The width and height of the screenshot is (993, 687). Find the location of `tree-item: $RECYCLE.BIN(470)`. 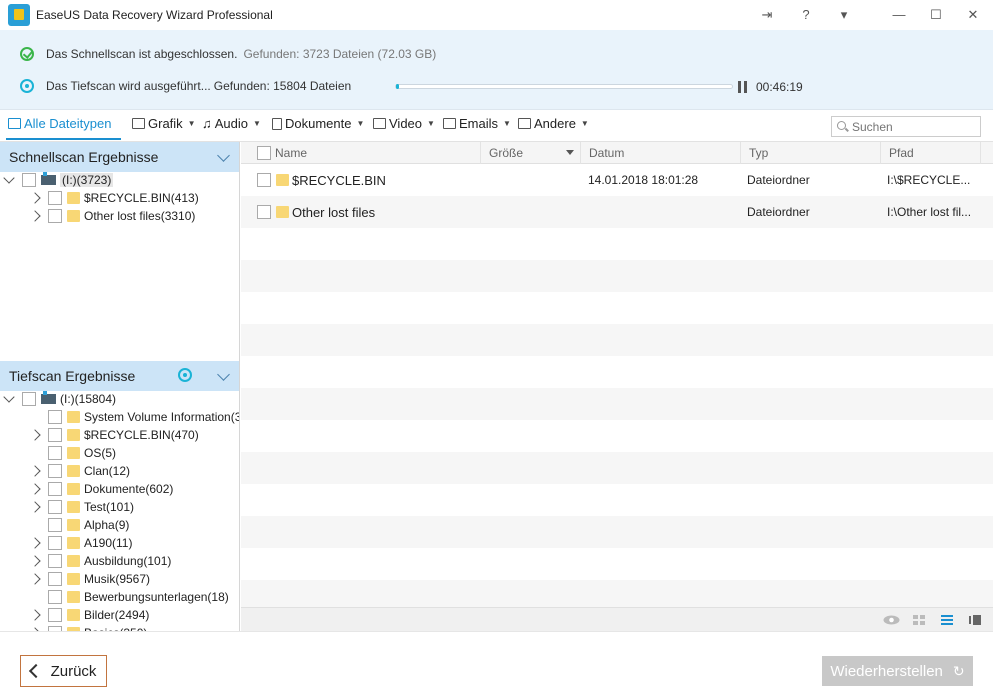

tree-item: $RECYCLE.BIN(470) is located at coordinates (114, 435).